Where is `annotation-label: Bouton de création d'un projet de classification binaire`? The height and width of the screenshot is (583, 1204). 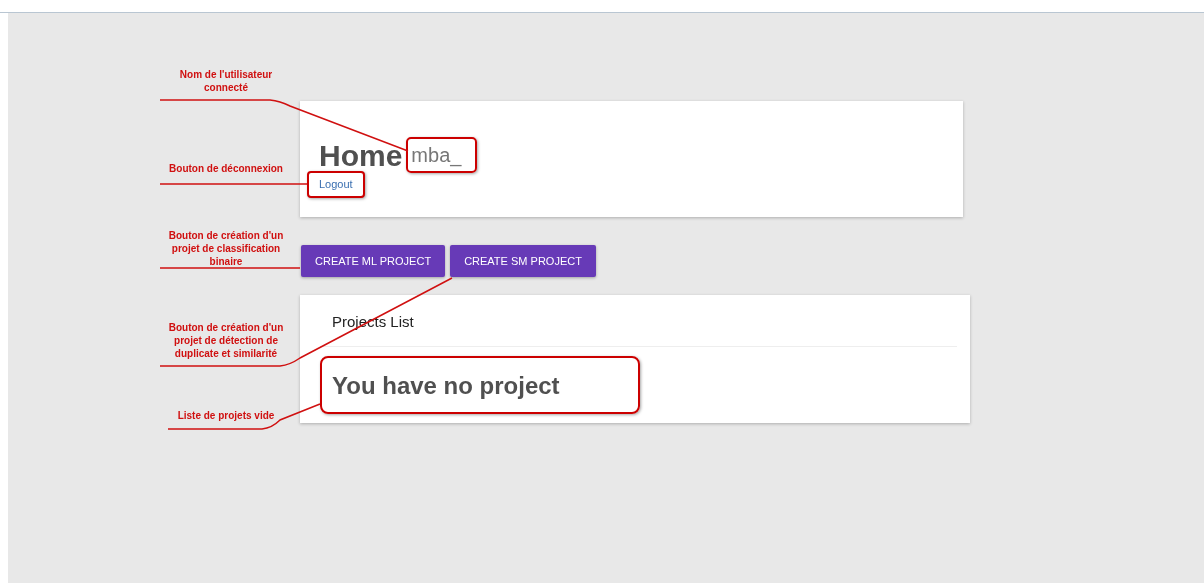 annotation-label: Bouton de création d'un projet de classification binaire is located at coordinates (226, 248).